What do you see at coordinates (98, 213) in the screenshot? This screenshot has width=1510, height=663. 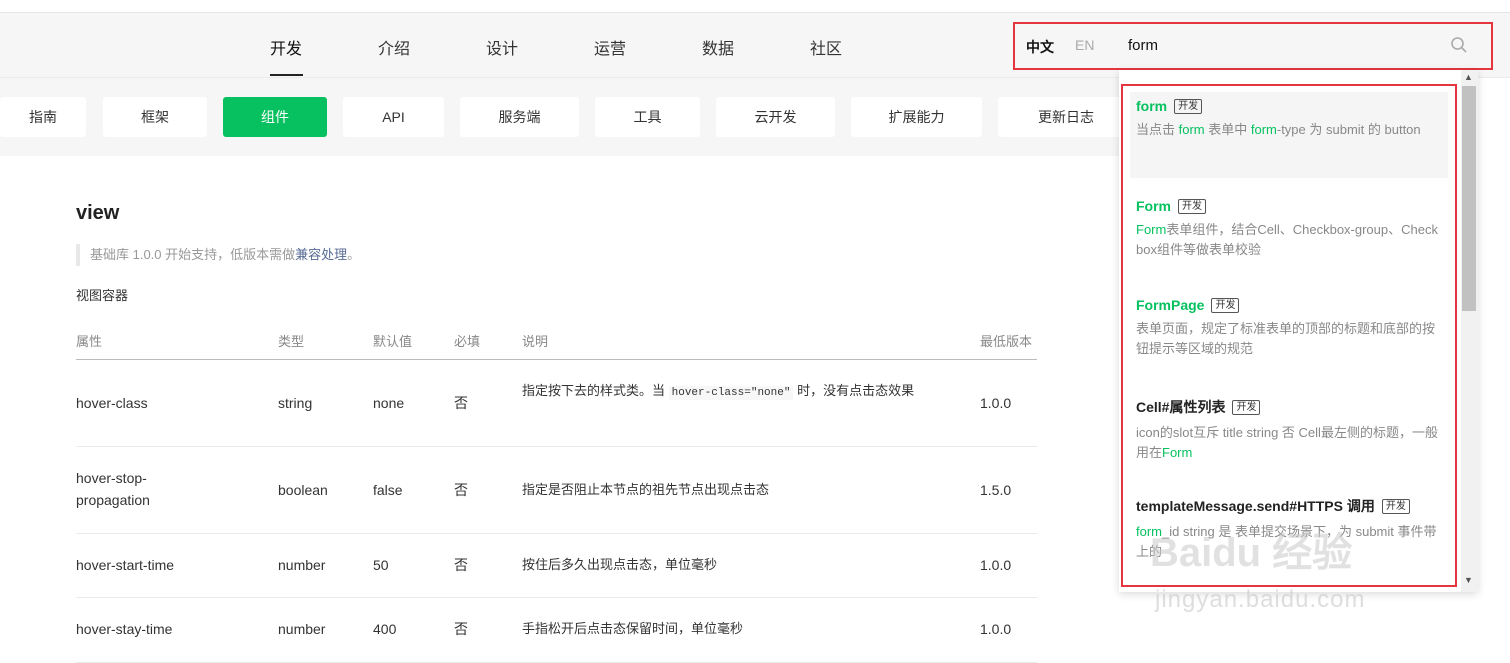 I see `page-title: view` at bounding box center [98, 213].